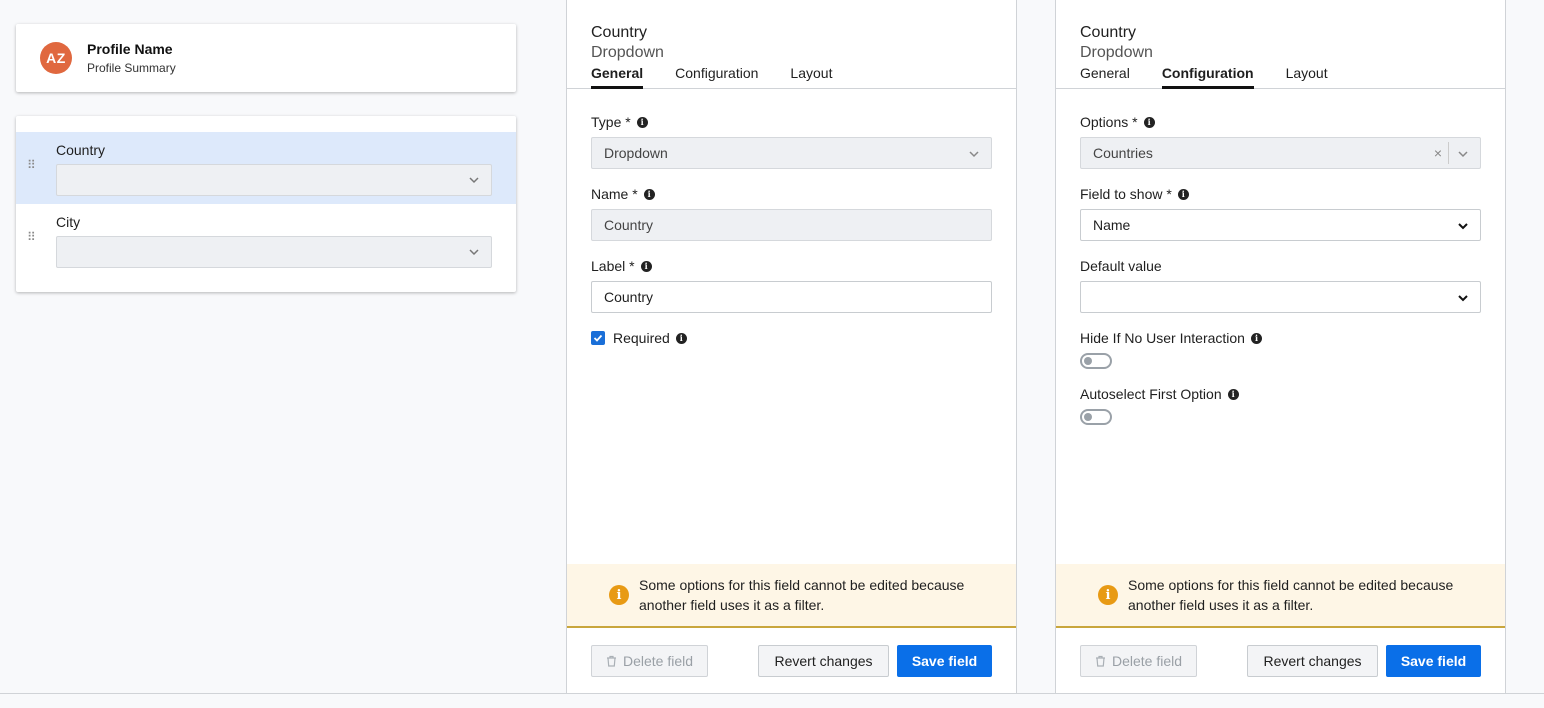  I want to click on hide-if-no-interaction-label: Hide If No User Interaction i, so click(1171, 338).